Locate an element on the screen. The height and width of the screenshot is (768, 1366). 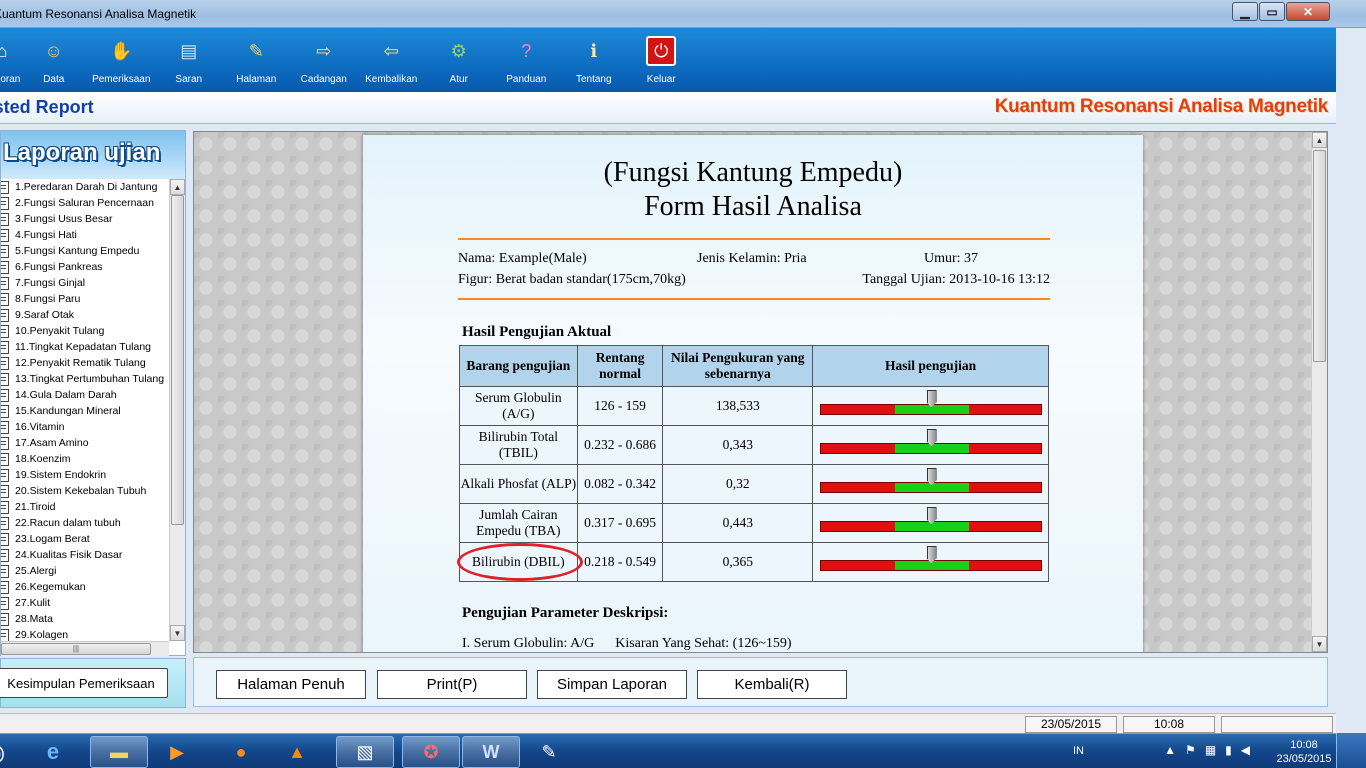
tray-icons: ▲⚑▦▮◀ is located at coordinates (1211, 750).